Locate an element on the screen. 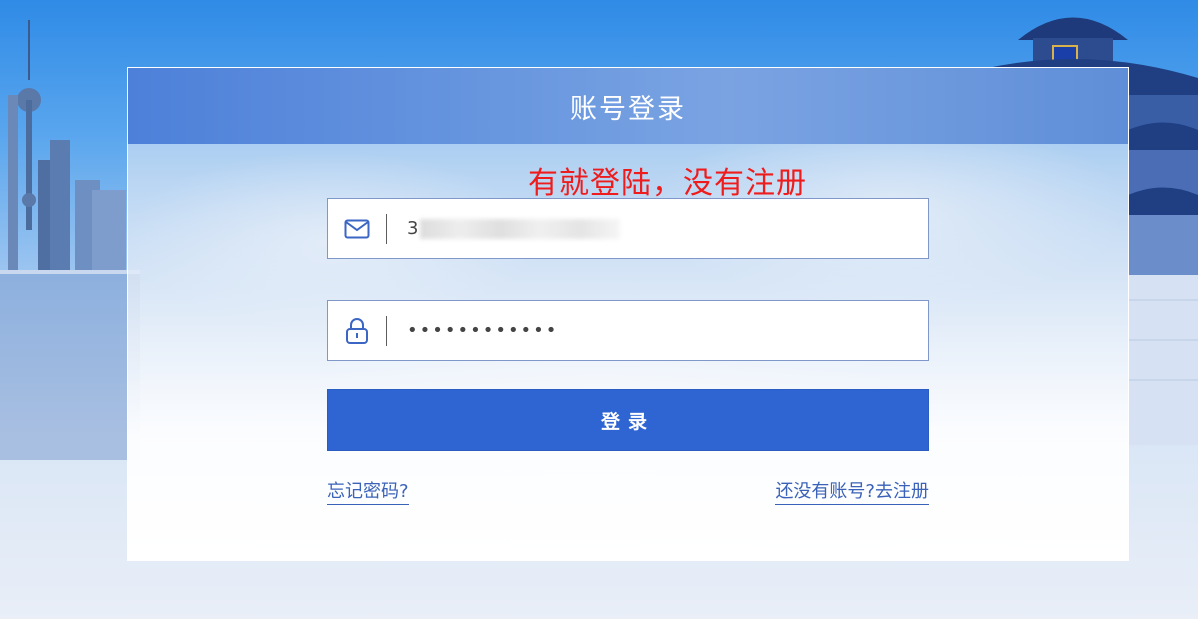 This screenshot has height=619, width=1198. lock-icon is located at coordinates (357, 330).